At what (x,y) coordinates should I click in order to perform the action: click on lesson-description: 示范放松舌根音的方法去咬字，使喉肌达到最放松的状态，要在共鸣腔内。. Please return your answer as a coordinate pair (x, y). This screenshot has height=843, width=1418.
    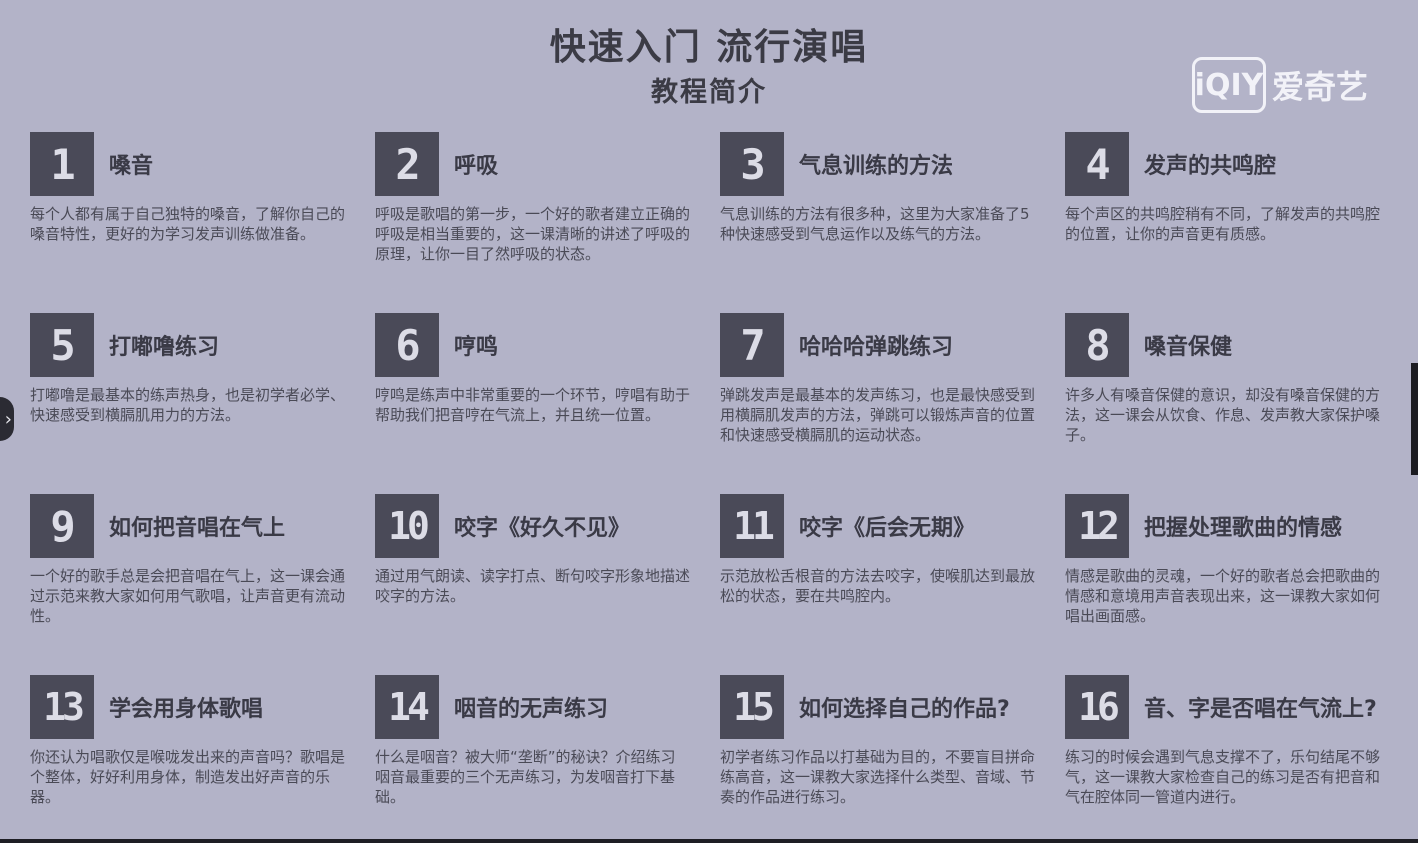
    Looking at the image, I should click on (878, 586).